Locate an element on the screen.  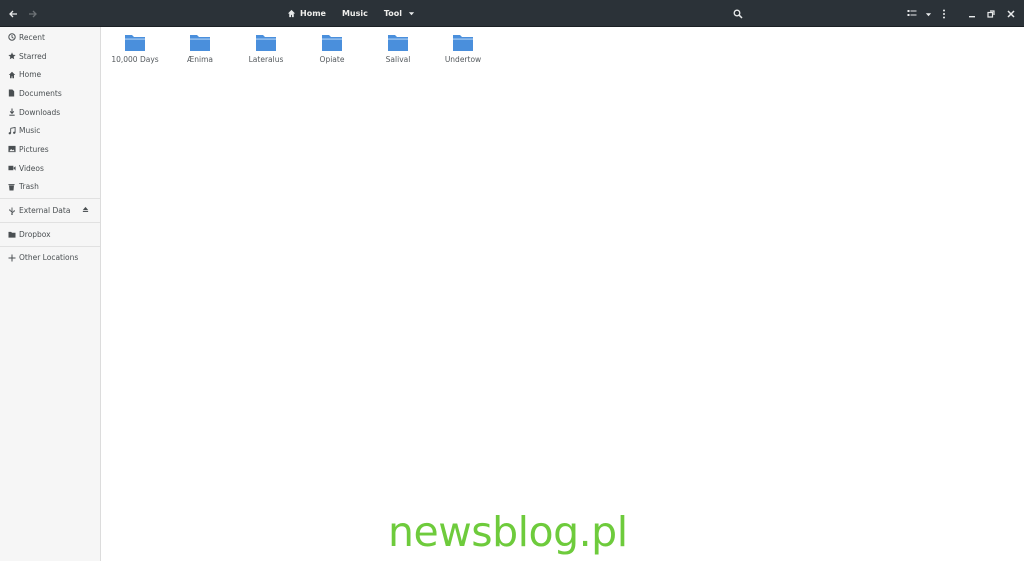
sidebar-item-music: Music is located at coordinates (50, 130).